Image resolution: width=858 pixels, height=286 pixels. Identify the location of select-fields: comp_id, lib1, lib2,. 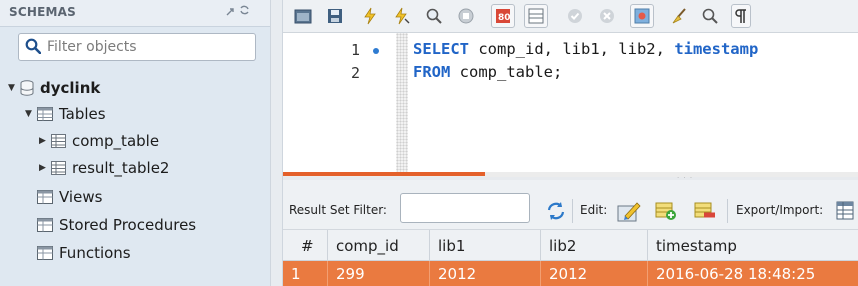
(572, 49).